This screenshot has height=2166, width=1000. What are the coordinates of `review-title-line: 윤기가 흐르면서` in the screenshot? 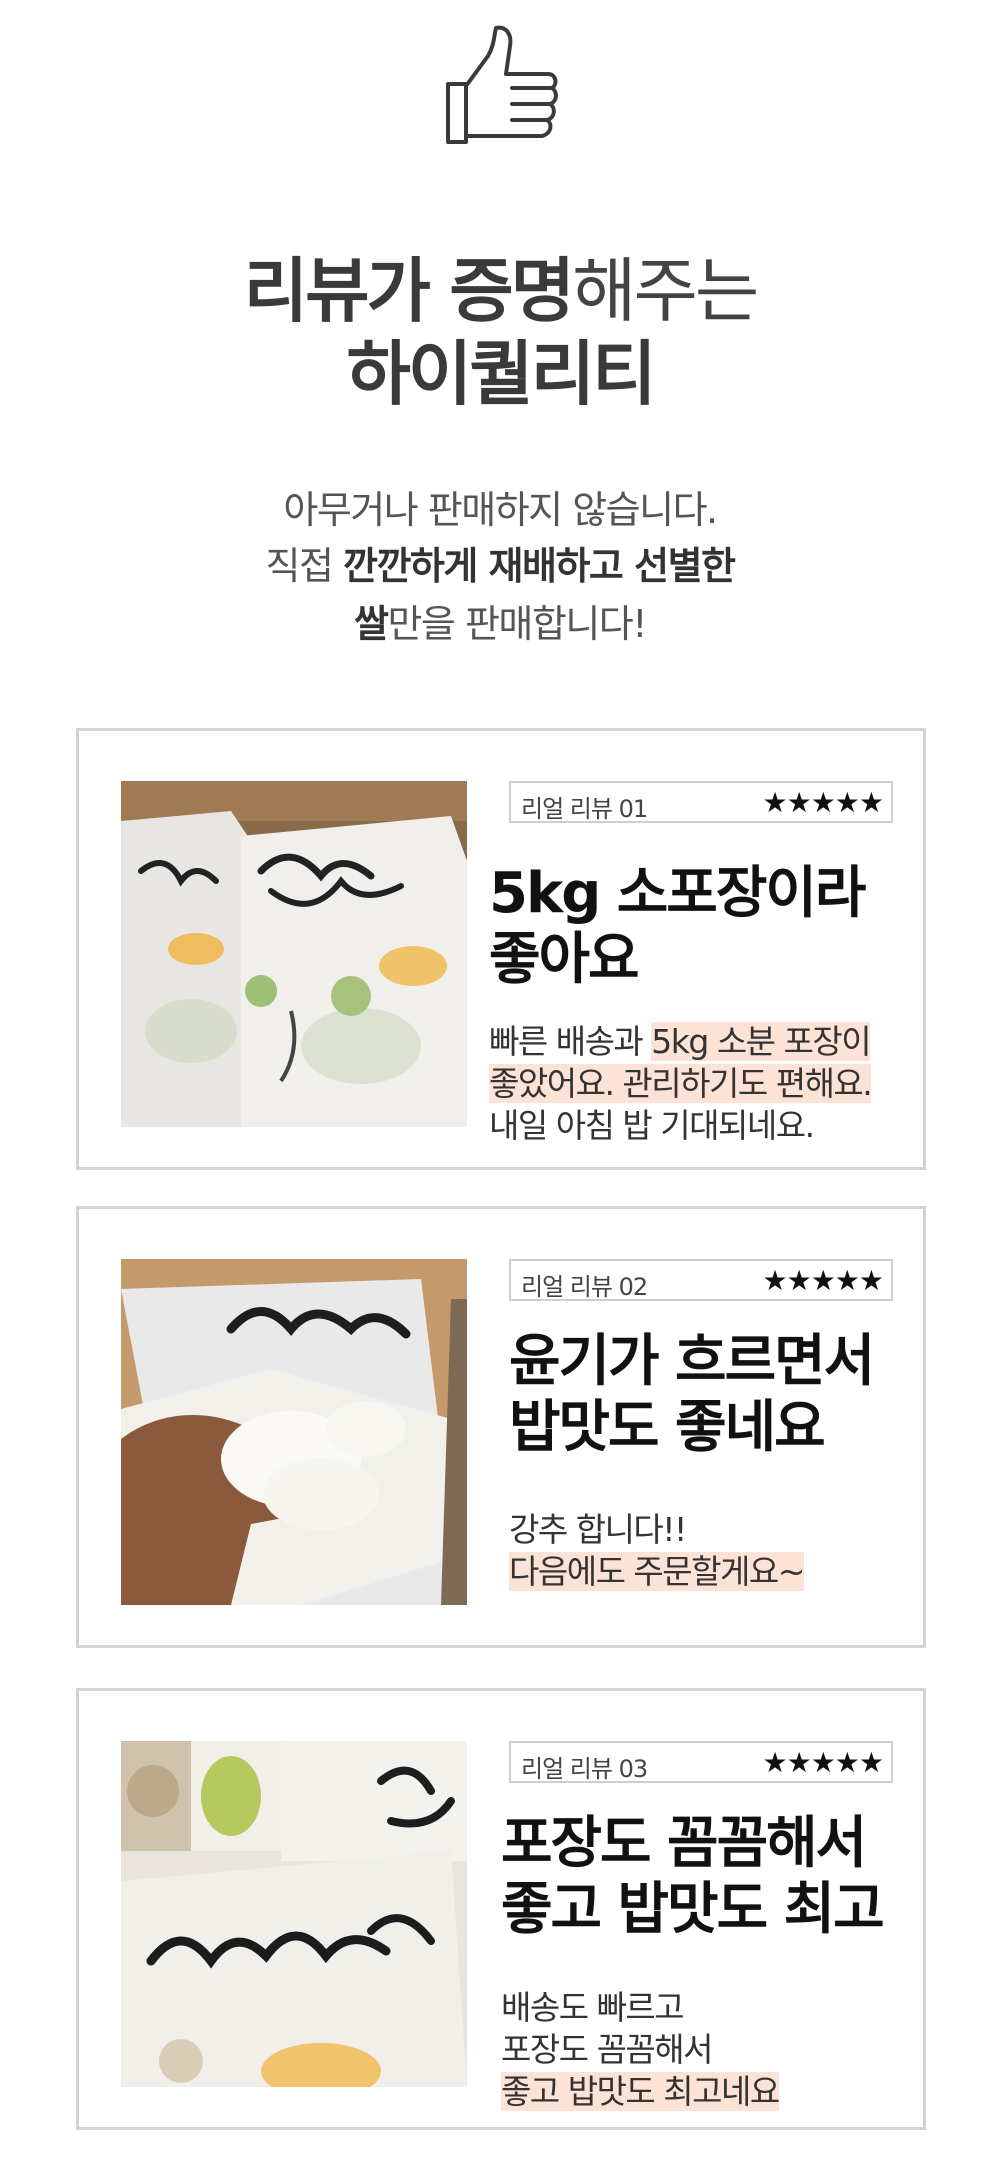 It's located at (692, 1361).